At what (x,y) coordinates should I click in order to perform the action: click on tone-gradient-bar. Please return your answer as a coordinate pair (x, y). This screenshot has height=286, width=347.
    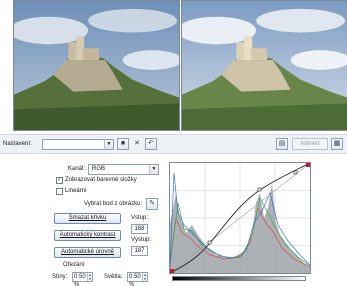
    Looking at the image, I should click on (239, 278).